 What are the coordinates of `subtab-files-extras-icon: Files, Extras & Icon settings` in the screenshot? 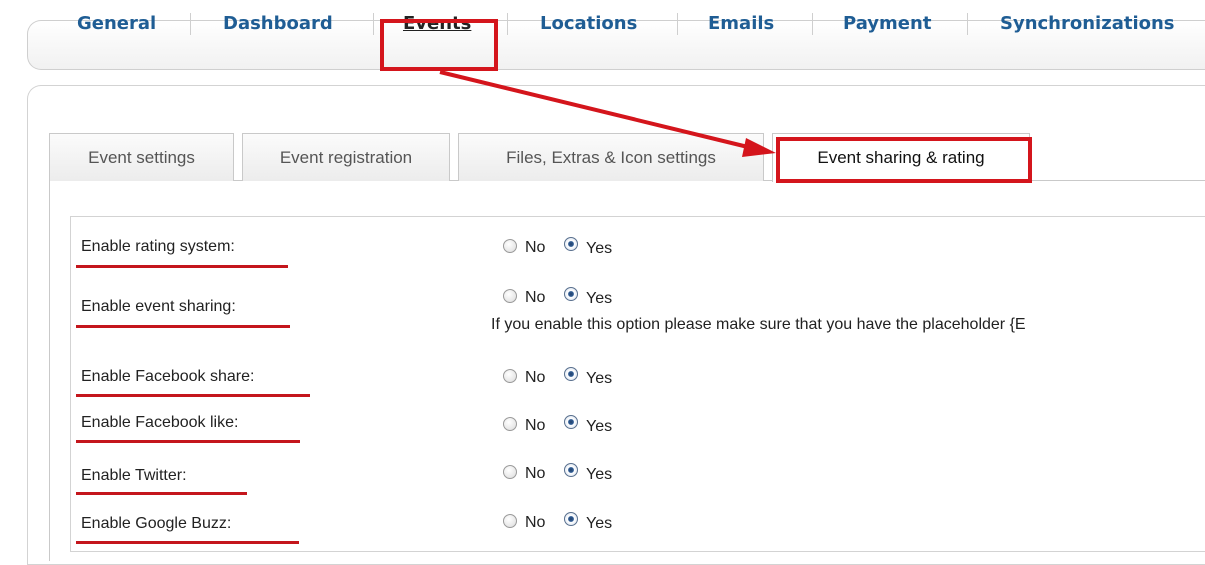 It's located at (611, 157).